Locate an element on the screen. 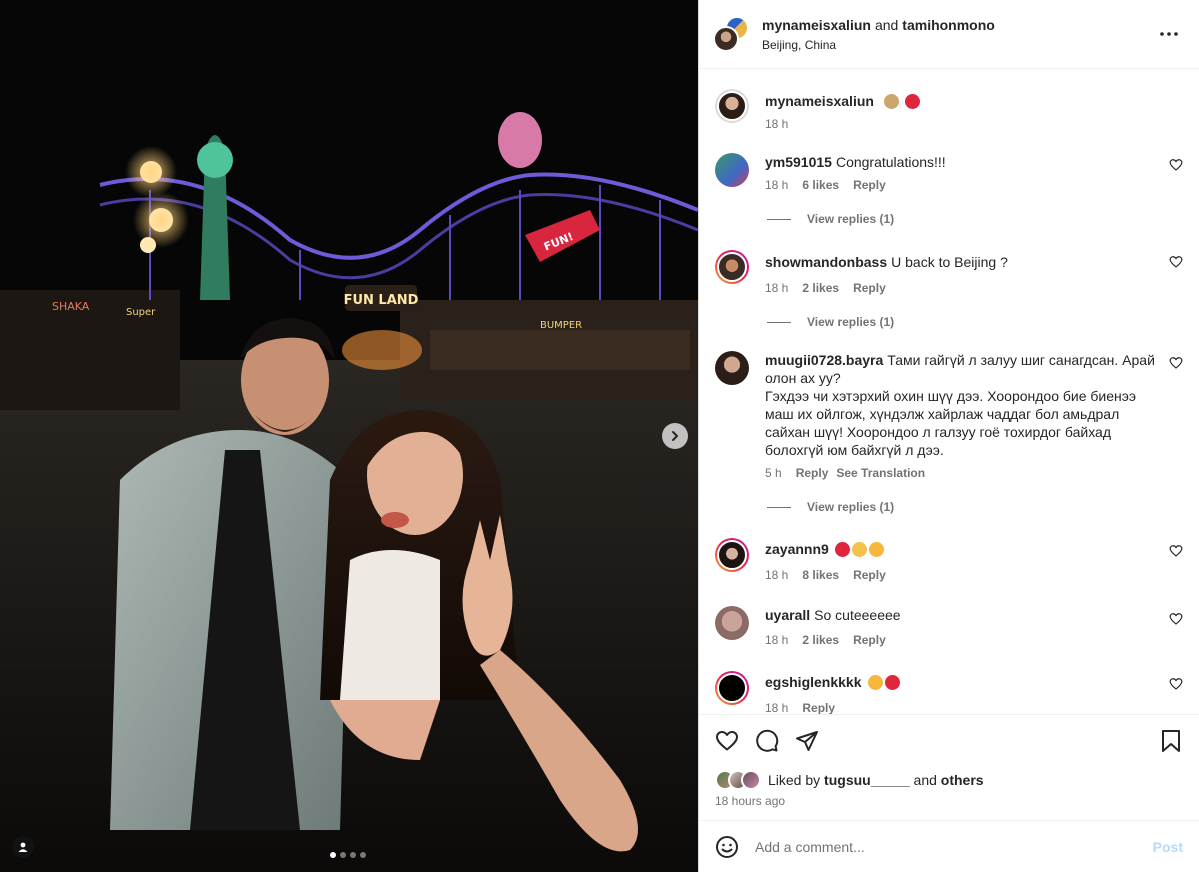  post-timestamp: 18 hours ago is located at coordinates (750, 801).